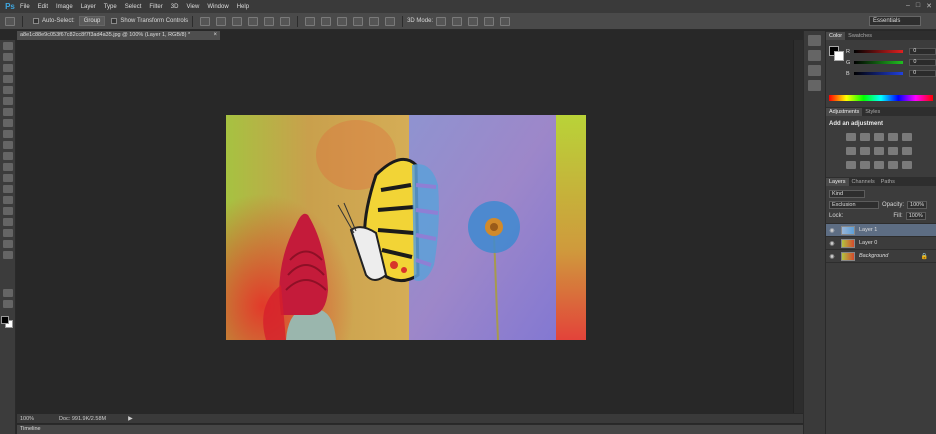 Image resolution: width=936 pixels, height=434 pixels. I want to click on vibrance-icon, so click(907, 137).